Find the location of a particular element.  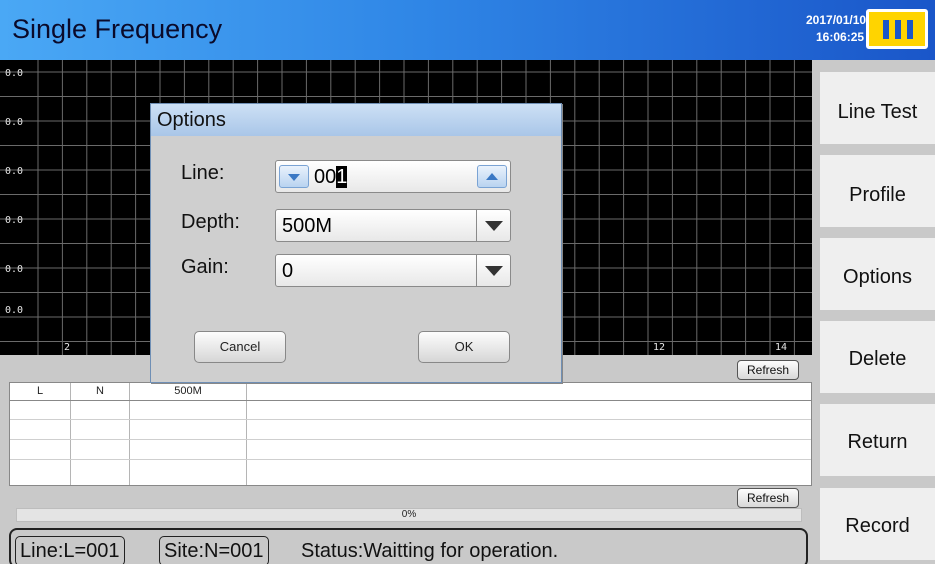

progress-text: 0% is located at coordinates (409, 514).